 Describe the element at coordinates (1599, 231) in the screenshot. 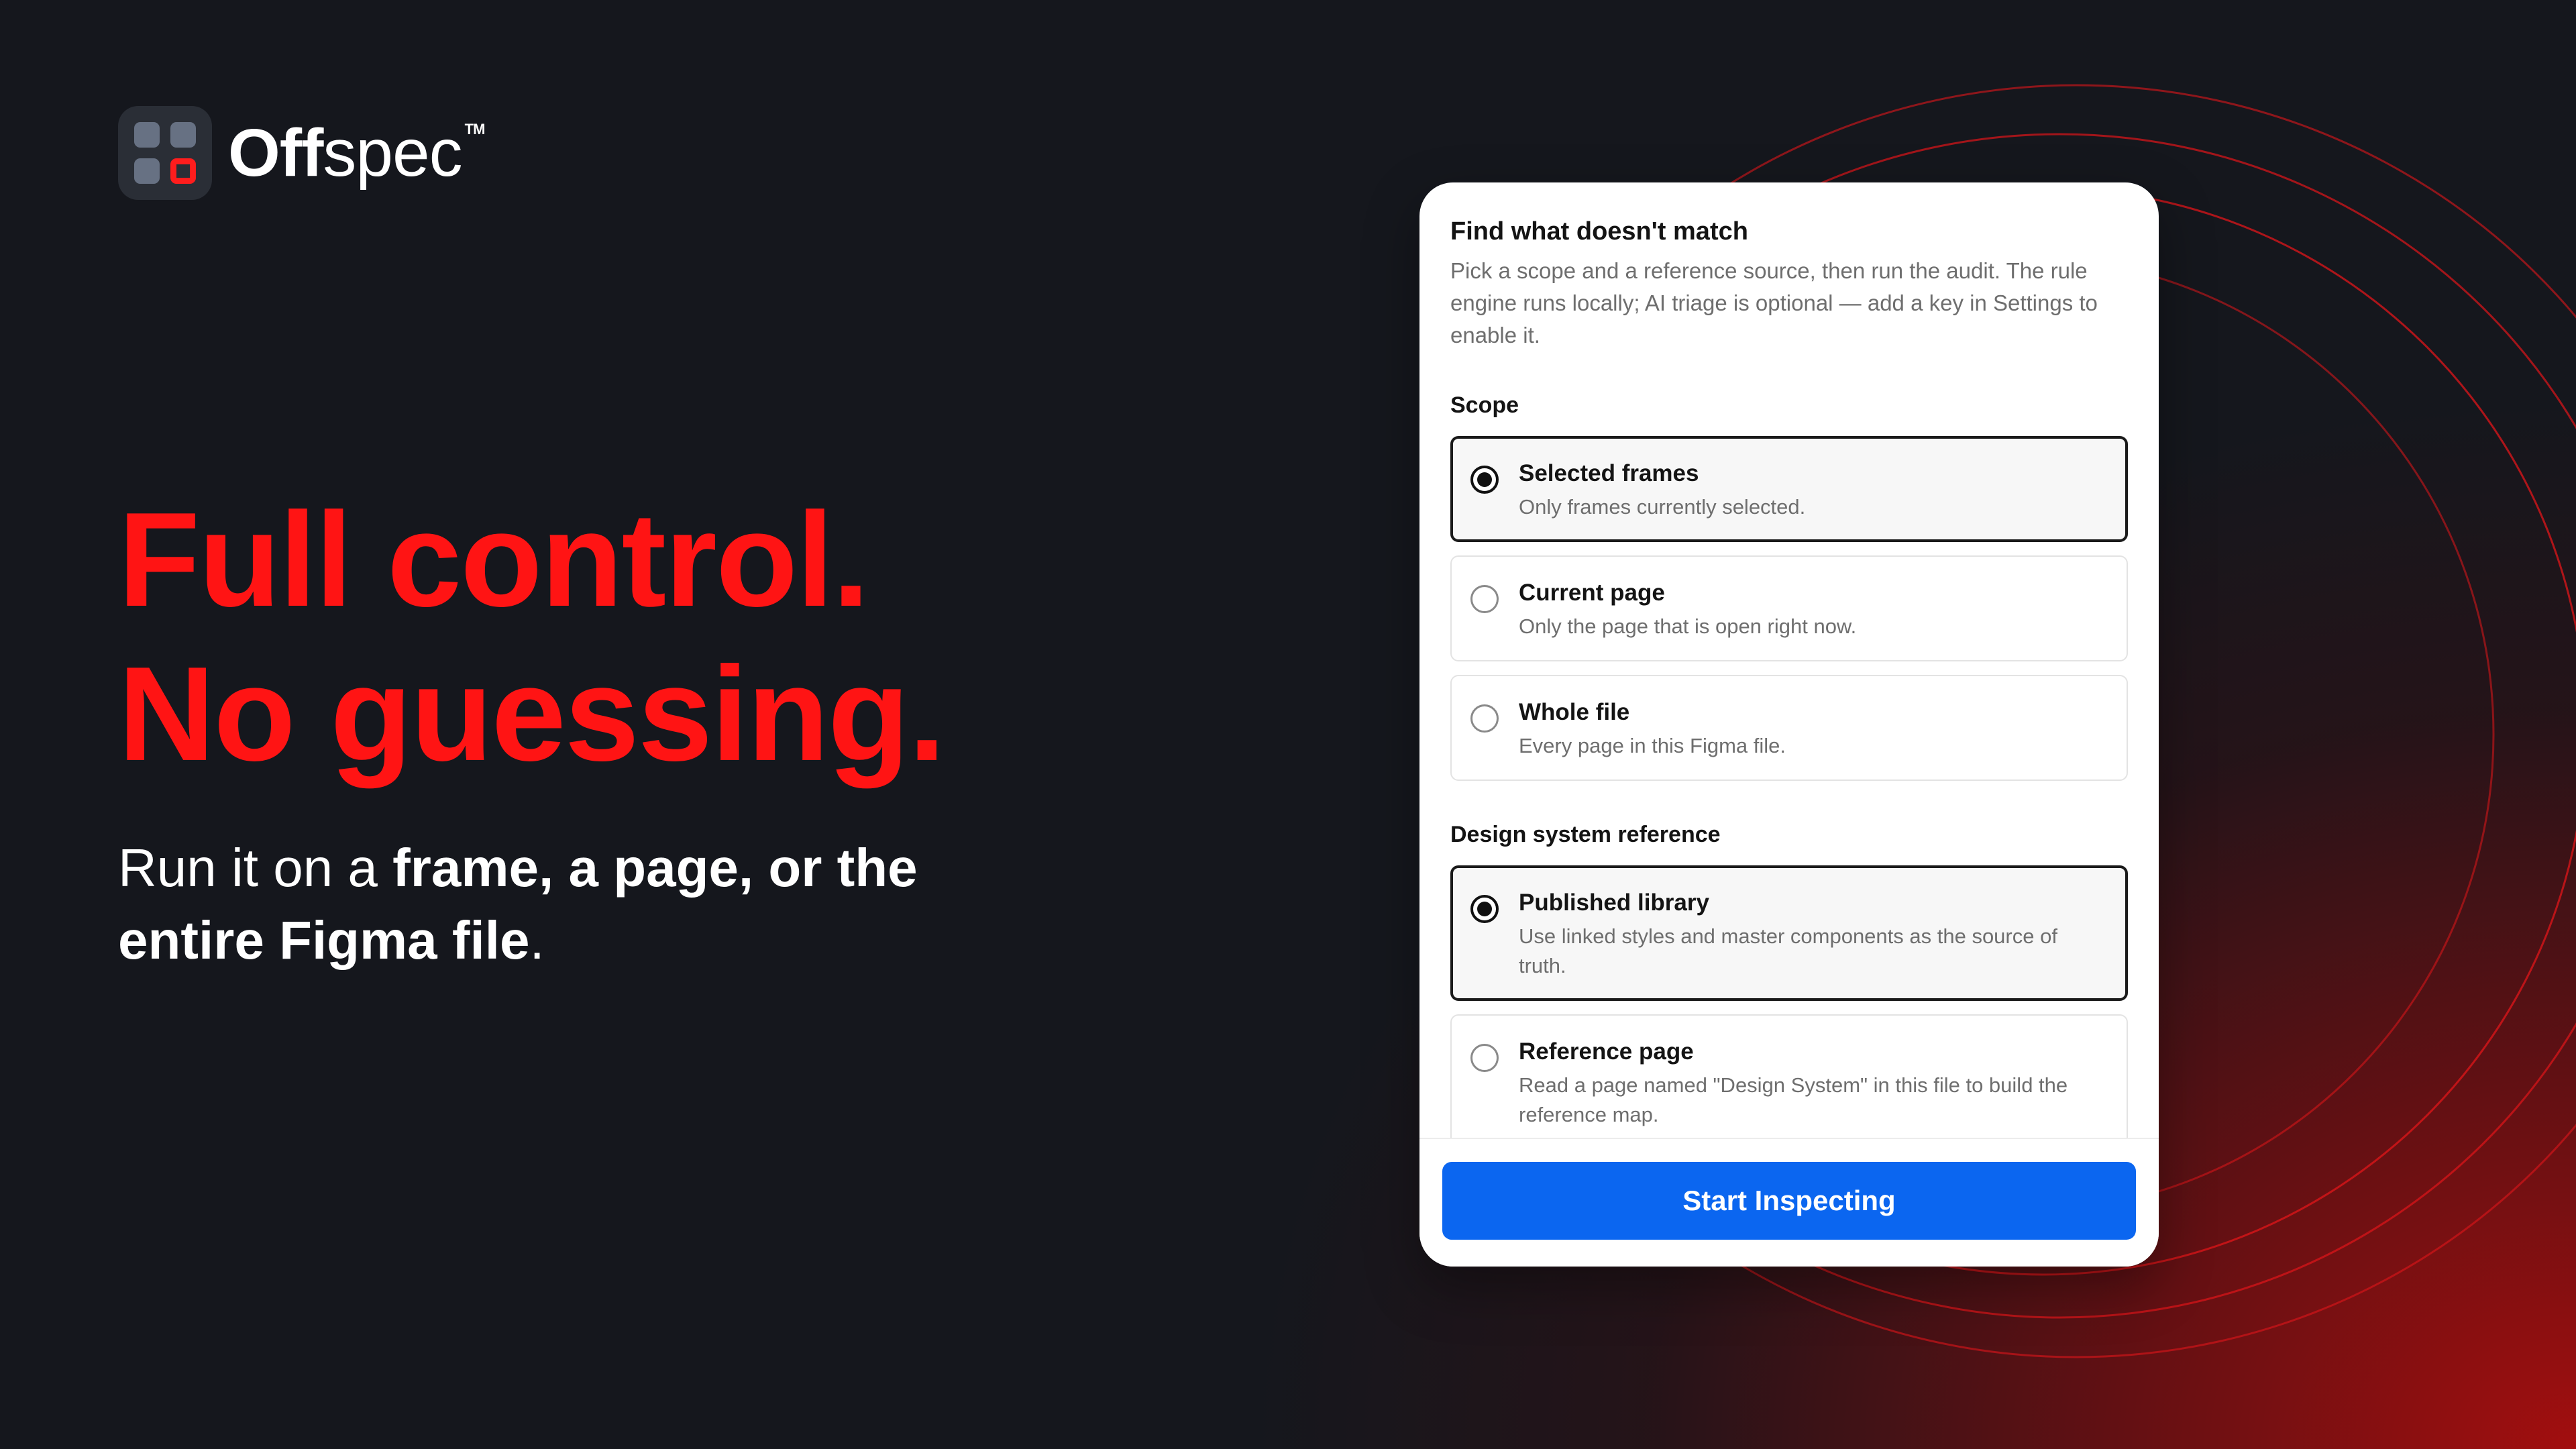

I see `panel-title: Find what doesn't match` at that location.